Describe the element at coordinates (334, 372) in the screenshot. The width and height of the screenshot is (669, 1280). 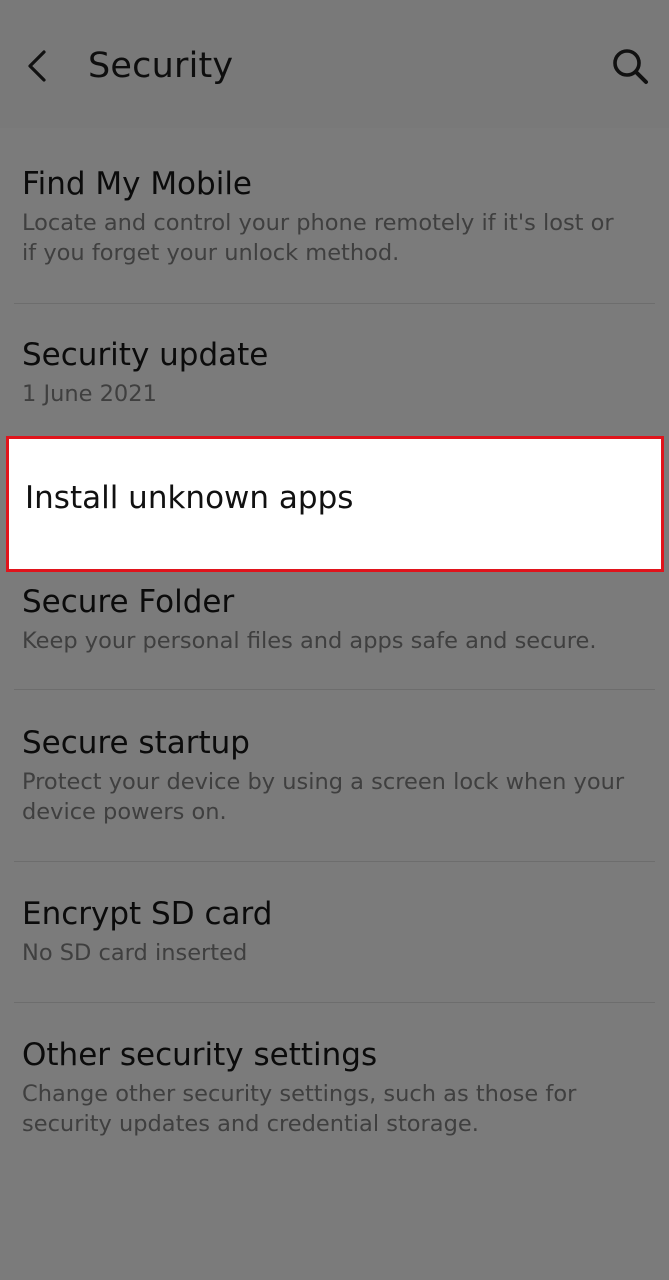
I see `security-update-item: Security update 1 June 2021` at that location.